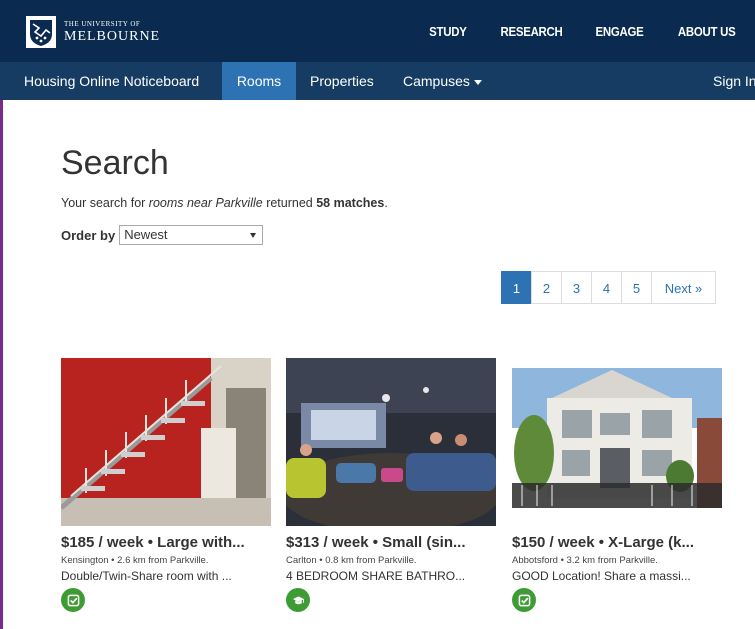  What do you see at coordinates (386, 203) in the screenshot?
I see `summary-suffix: .` at bounding box center [386, 203].